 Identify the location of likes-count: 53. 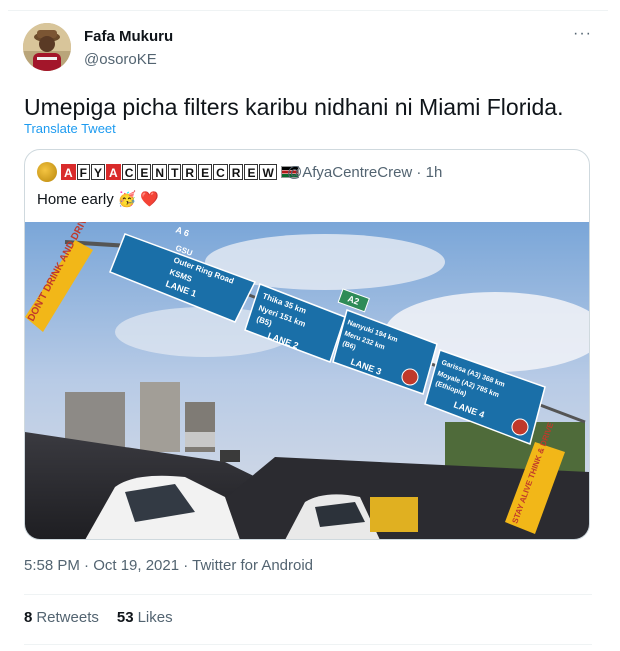
(125, 617).